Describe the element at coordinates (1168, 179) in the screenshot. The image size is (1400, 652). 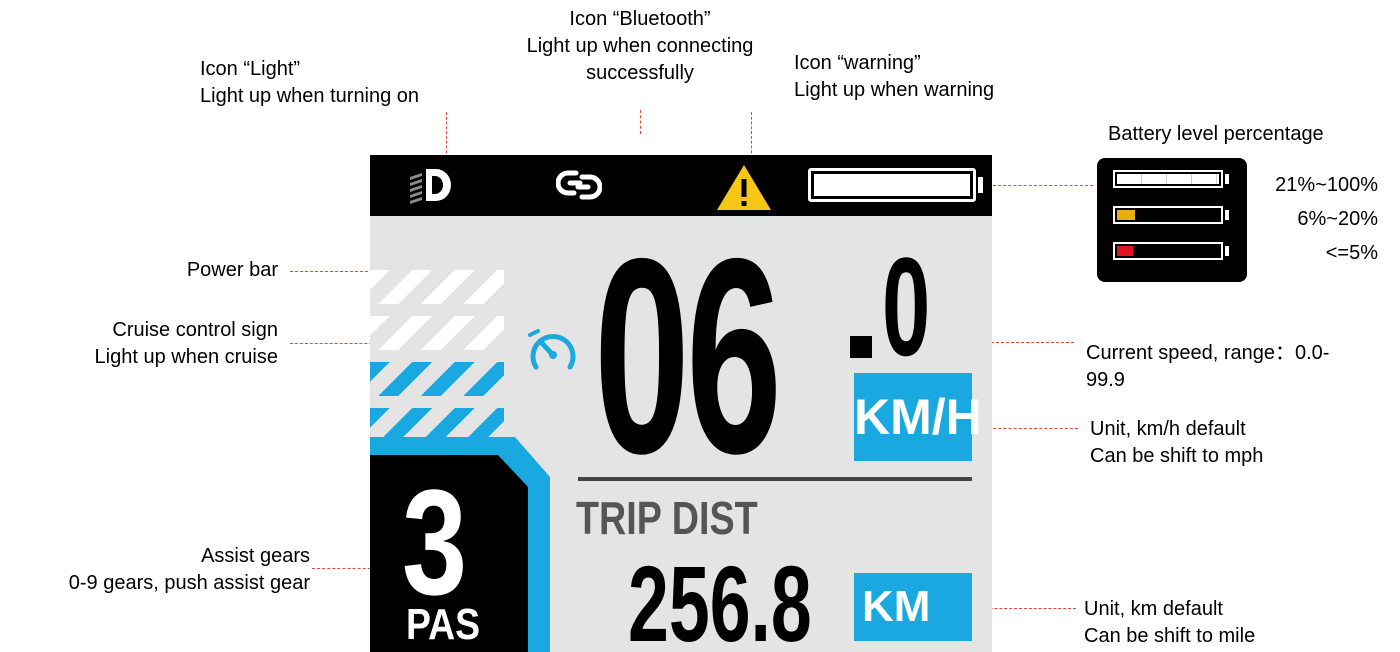
I see `battery-legend-full` at that location.